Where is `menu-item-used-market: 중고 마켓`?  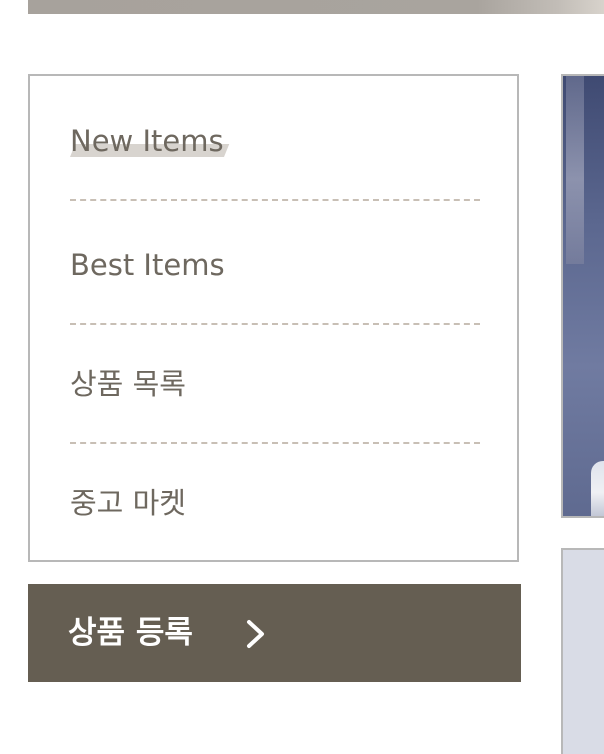
menu-item-used-market: 중고 마켓 is located at coordinates (275, 503).